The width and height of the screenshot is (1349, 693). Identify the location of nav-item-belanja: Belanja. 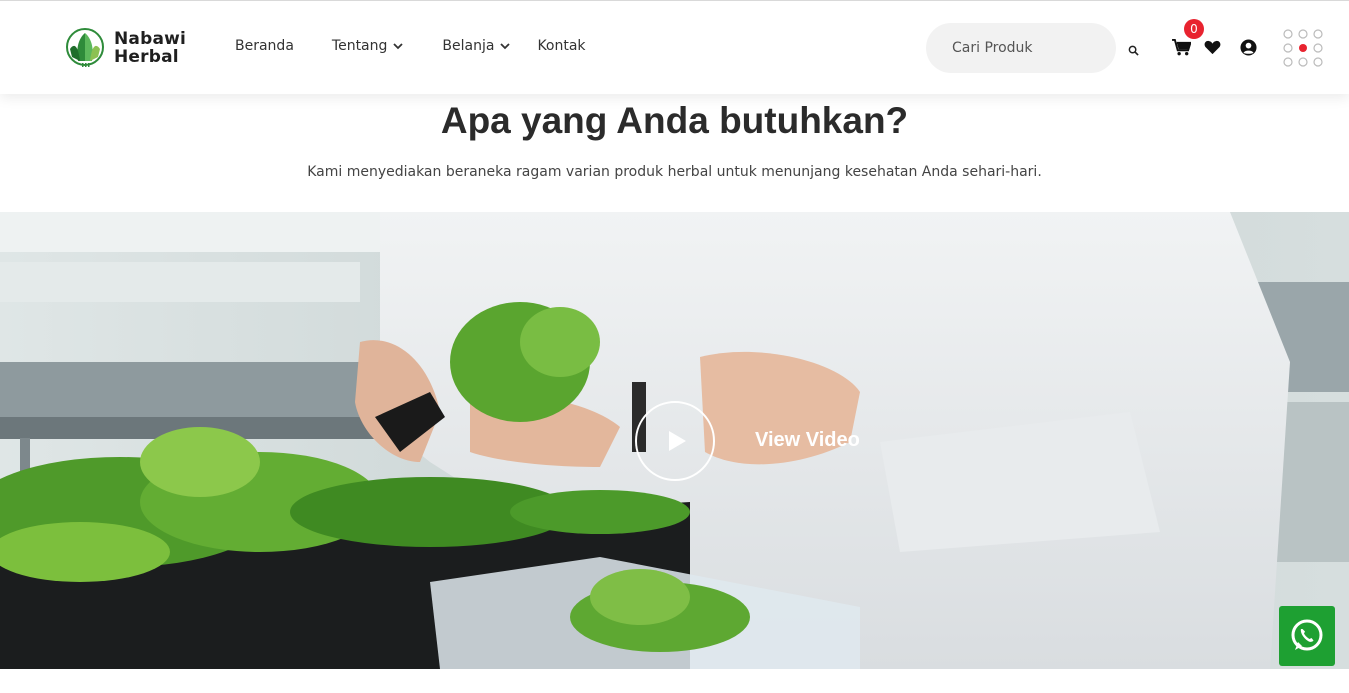
(476, 46).